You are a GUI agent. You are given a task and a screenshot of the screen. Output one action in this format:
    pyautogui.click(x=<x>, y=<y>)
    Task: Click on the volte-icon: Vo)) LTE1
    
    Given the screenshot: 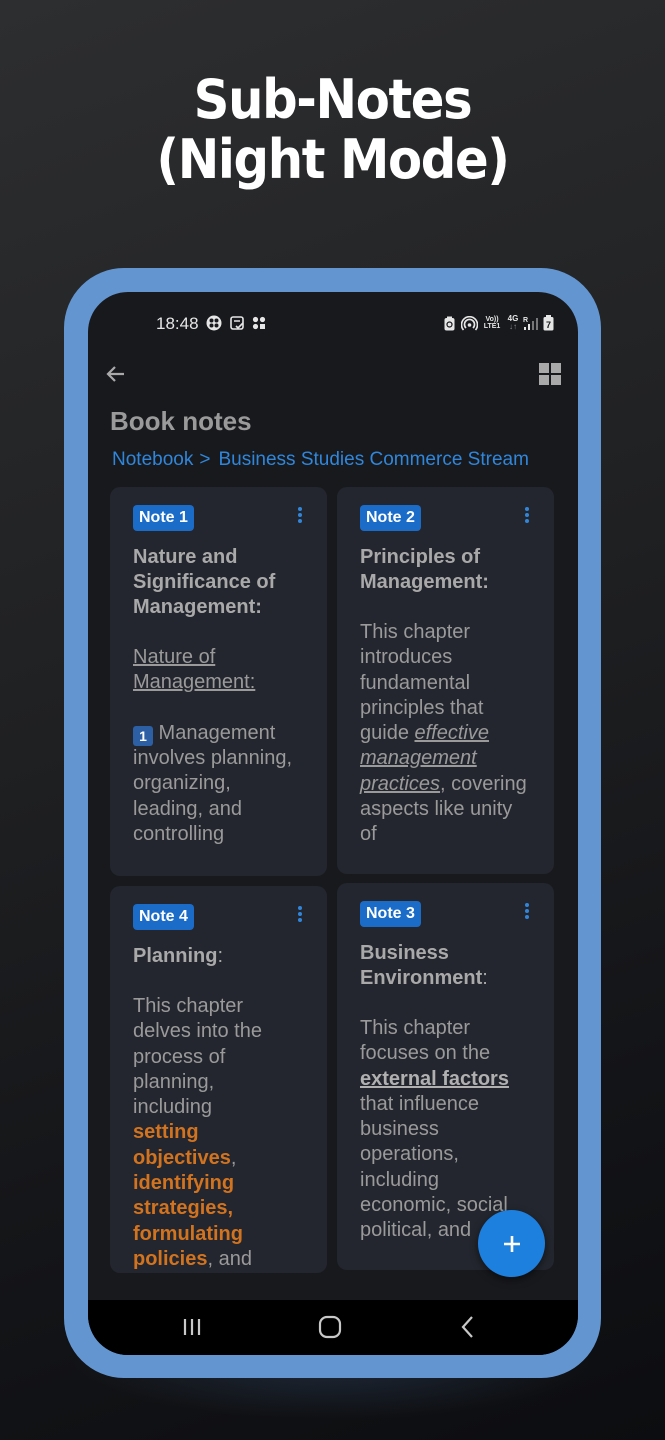 What is the action you would take?
    pyautogui.click(x=492, y=323)
    